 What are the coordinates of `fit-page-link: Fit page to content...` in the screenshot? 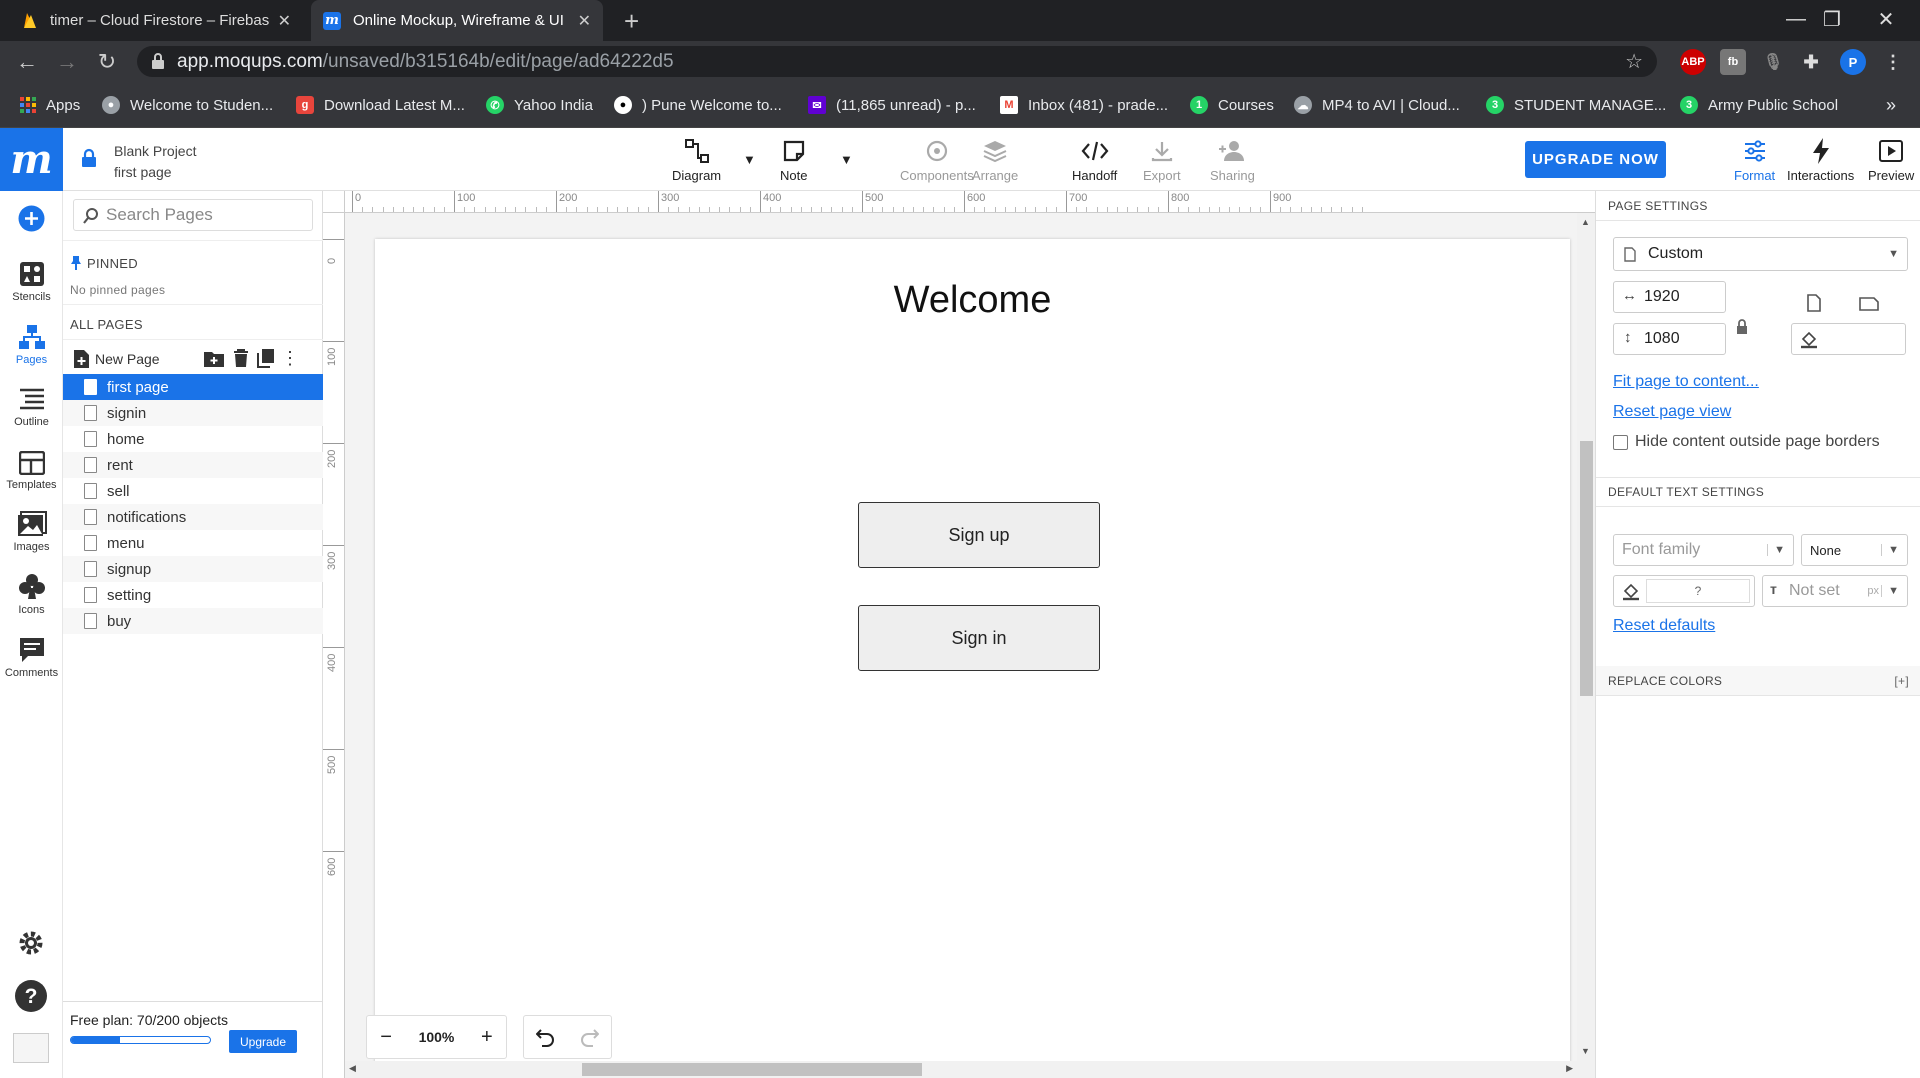 It's located at (1686, 382).